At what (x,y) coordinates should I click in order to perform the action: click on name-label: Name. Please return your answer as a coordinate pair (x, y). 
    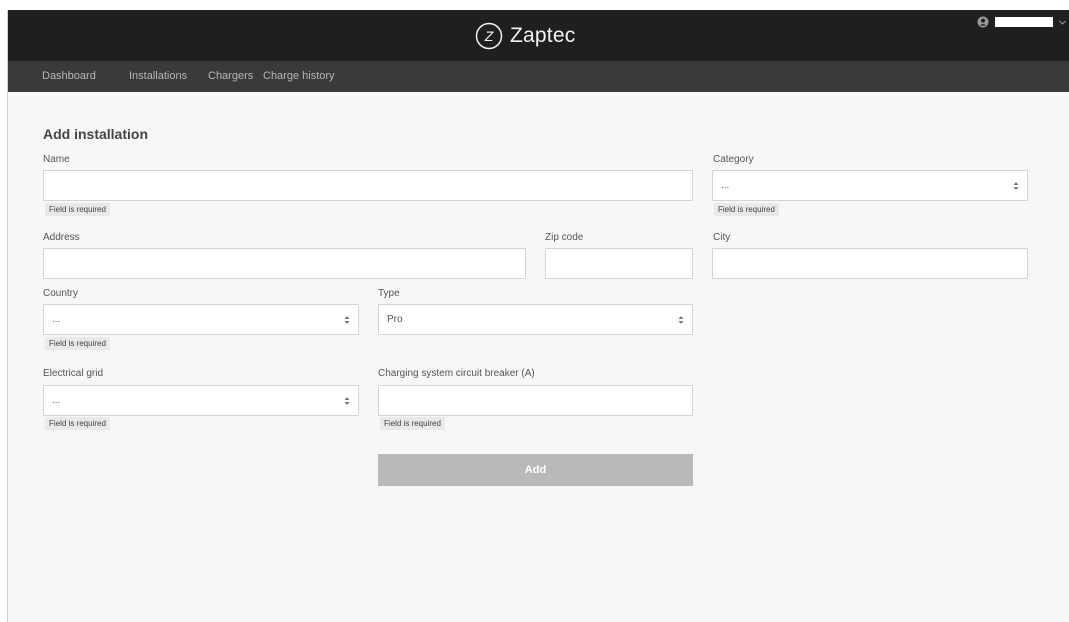
    Looking at the image, I should click on (56, 159).